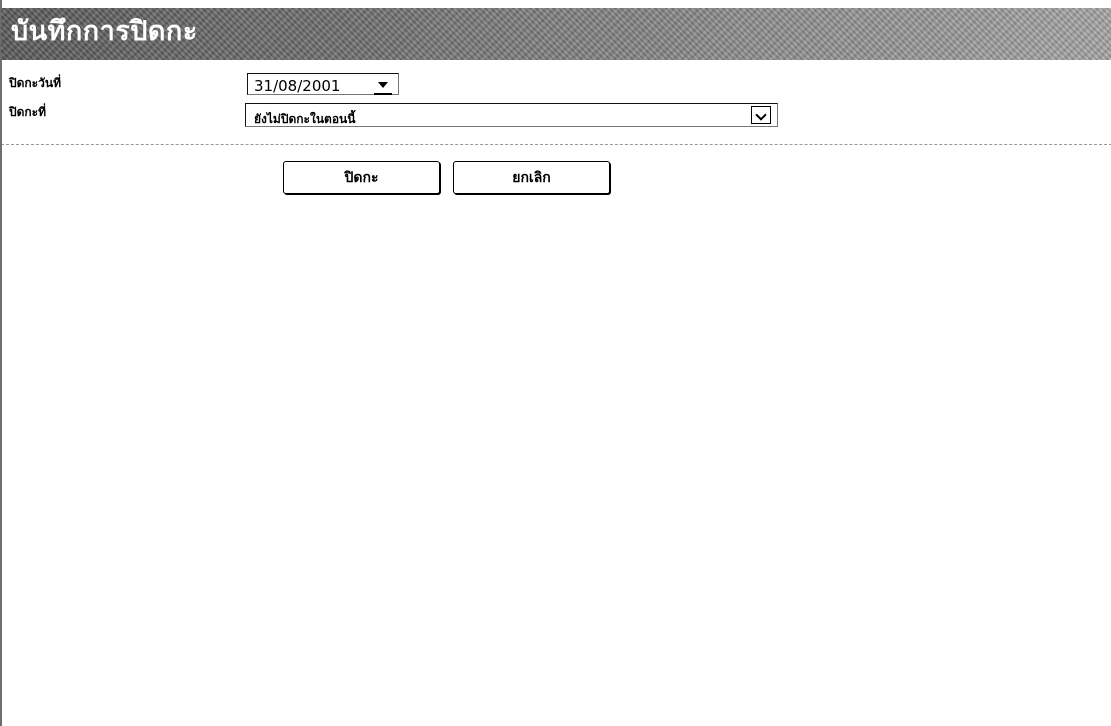 This screenshot has width=1111, height=726. What do you see at coordinates (305, 119) in the screenshot?
I see `close-status-value: ยังไม่ปิดกะในตอนนี้` at bounding box center [305, 119].